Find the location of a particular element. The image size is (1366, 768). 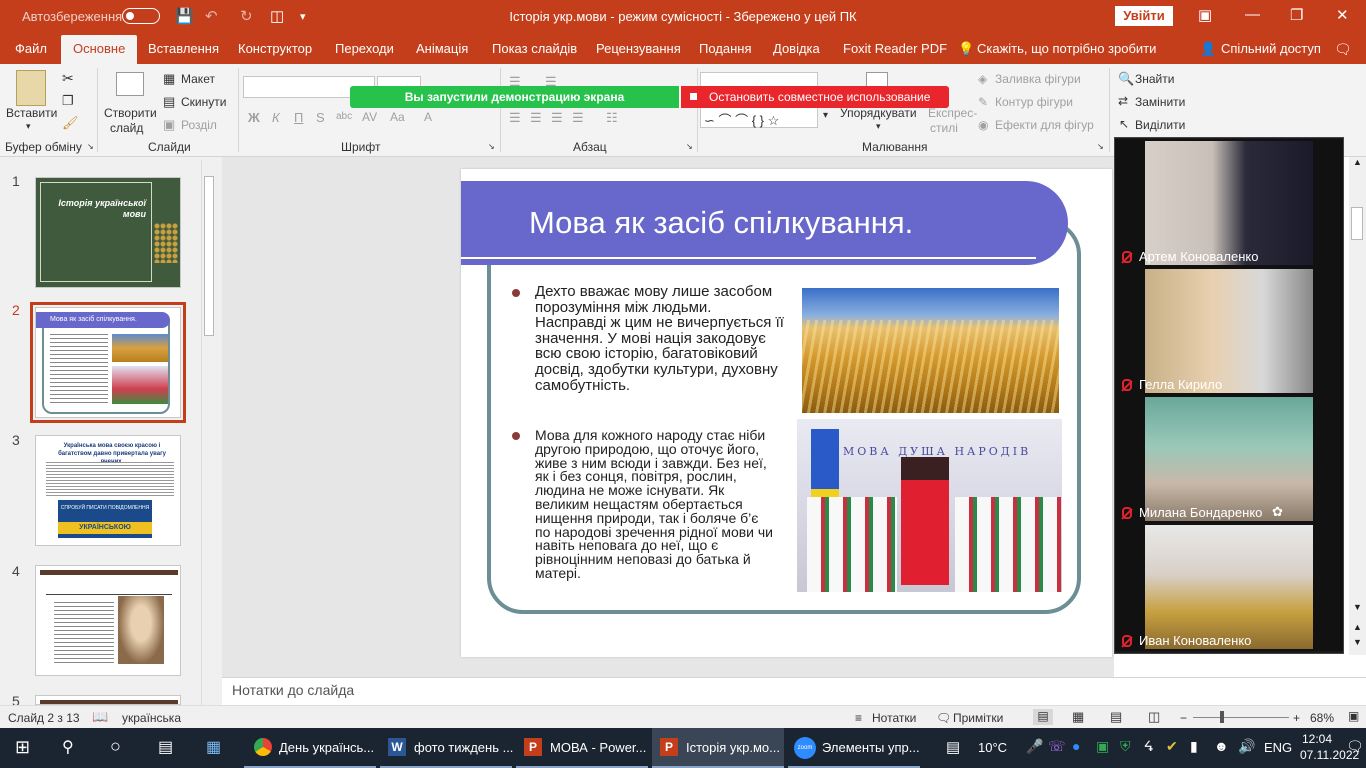

shape-outline-button: Контур фігури is located at coordinates (1034, 102).